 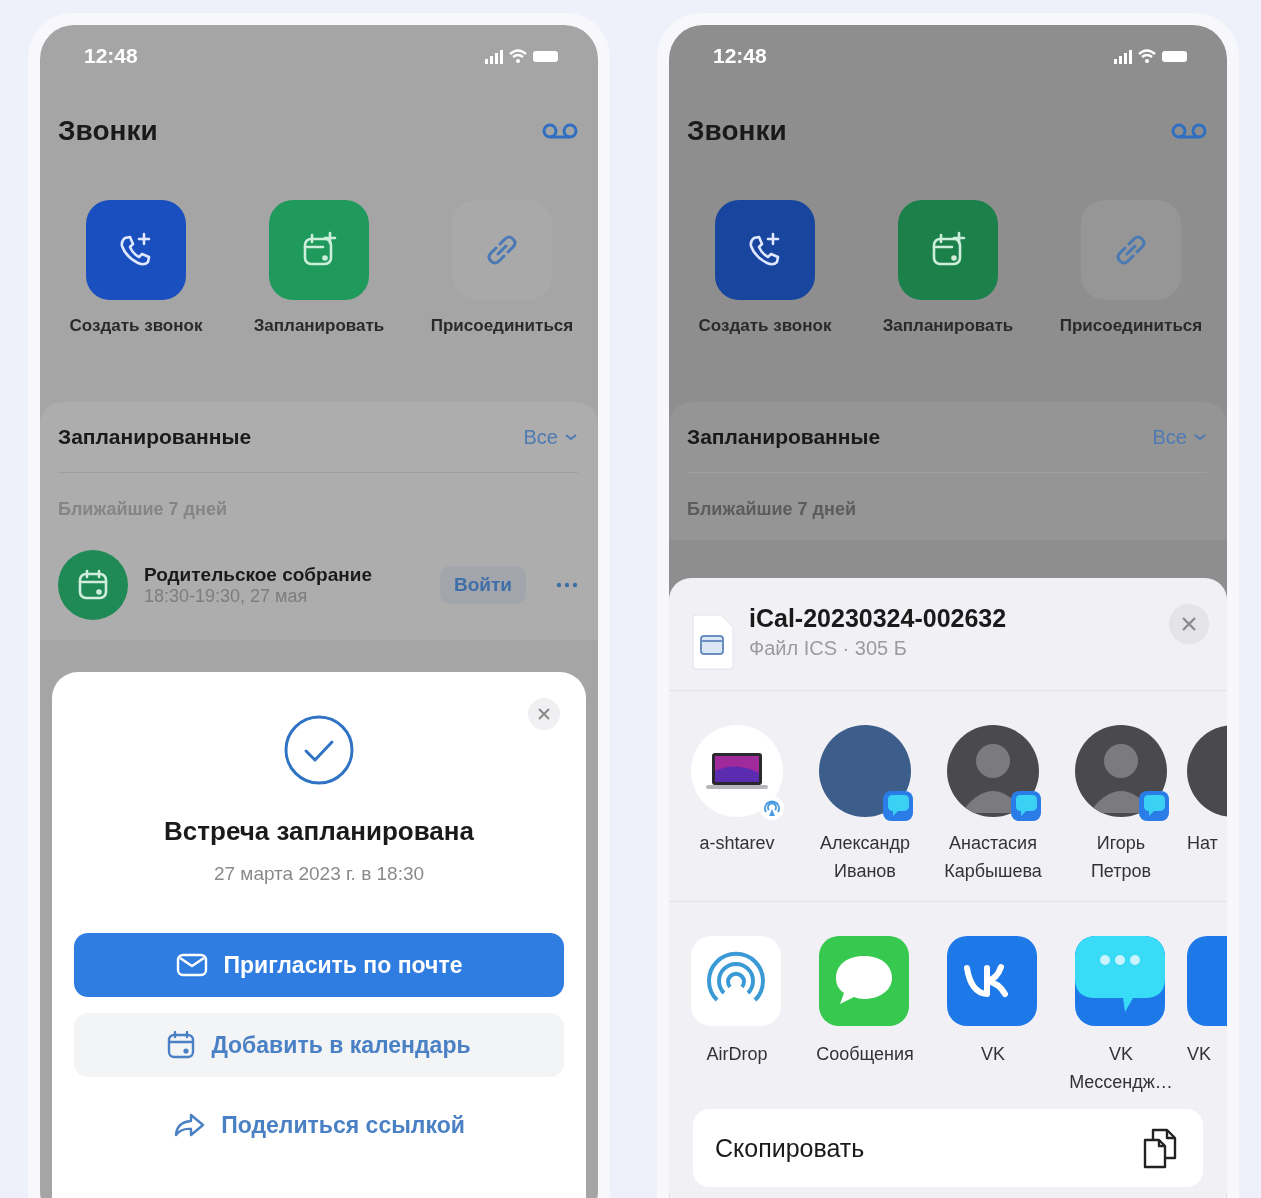 What do you see at coordinates (865, 857) in the screenshot?
I see `contact-name: Александр Иванов` at bounding box center [865, 857].